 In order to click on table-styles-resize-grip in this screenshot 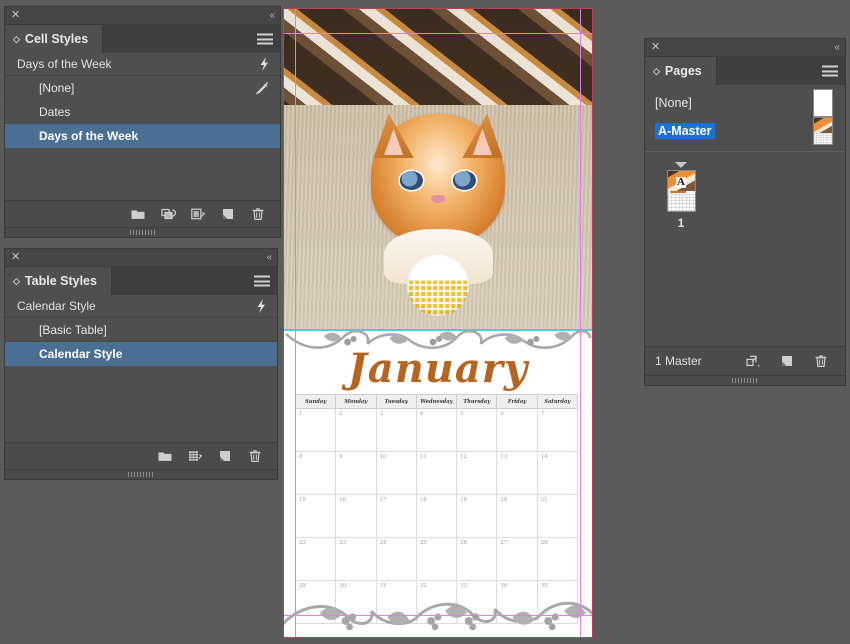, I will do `click(141, 474)`.